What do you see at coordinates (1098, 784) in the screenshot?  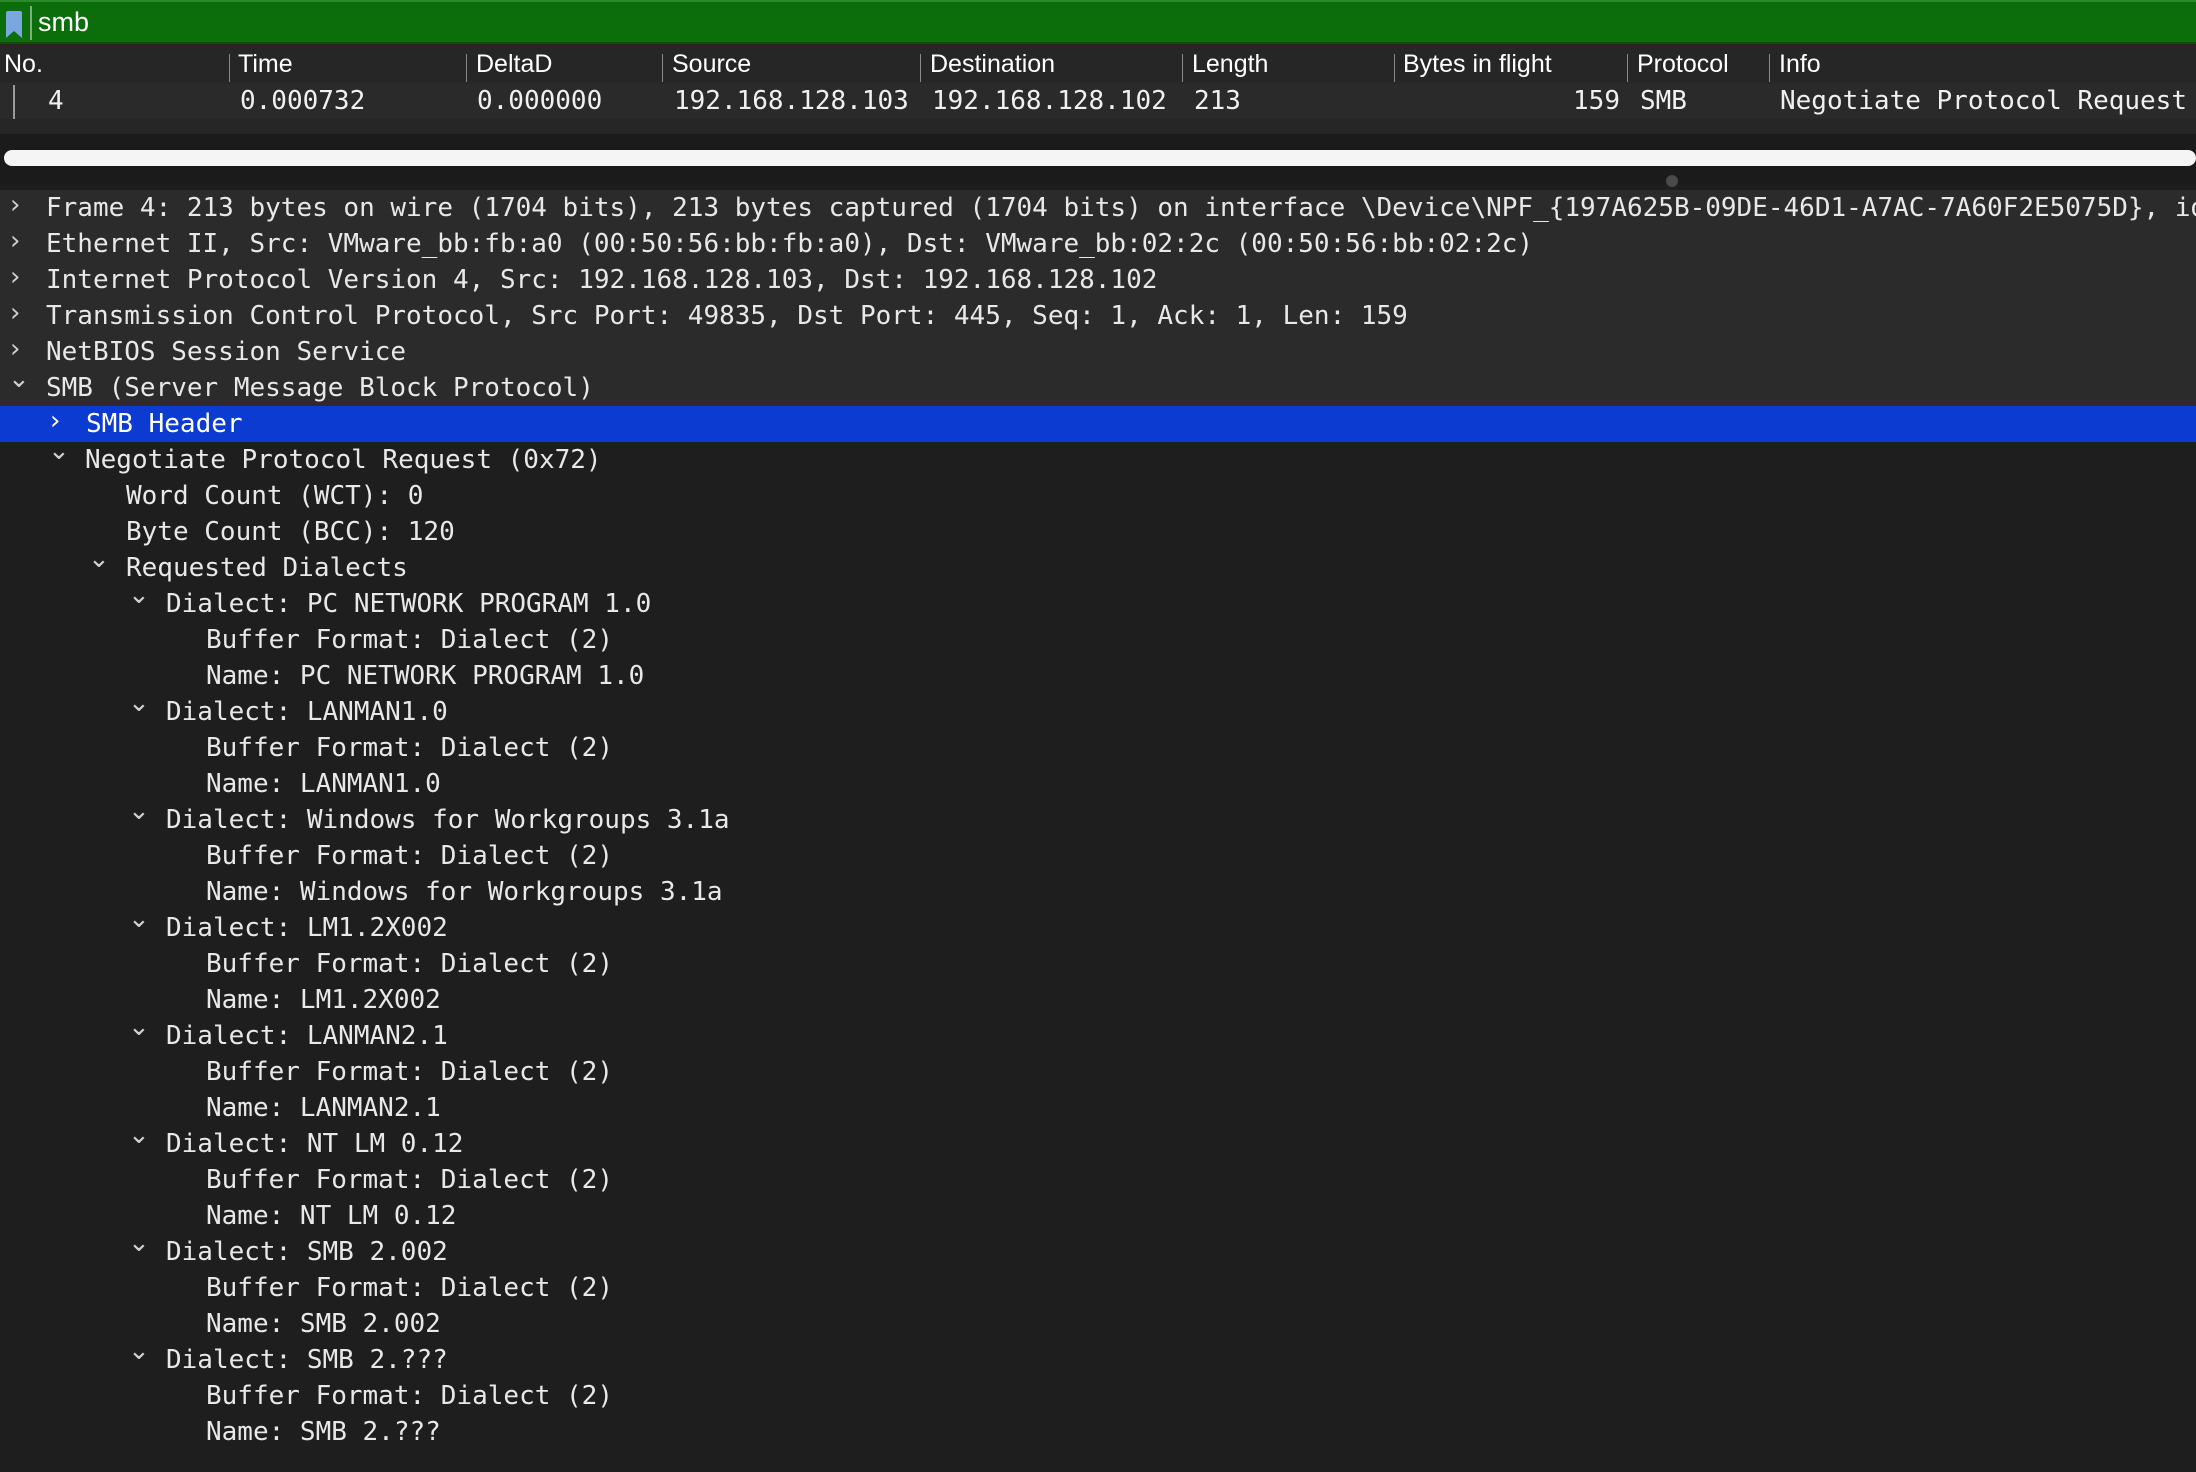 I see `tree-item-name: Name: LANMAN1.0` at bounding box center [1098, 784].